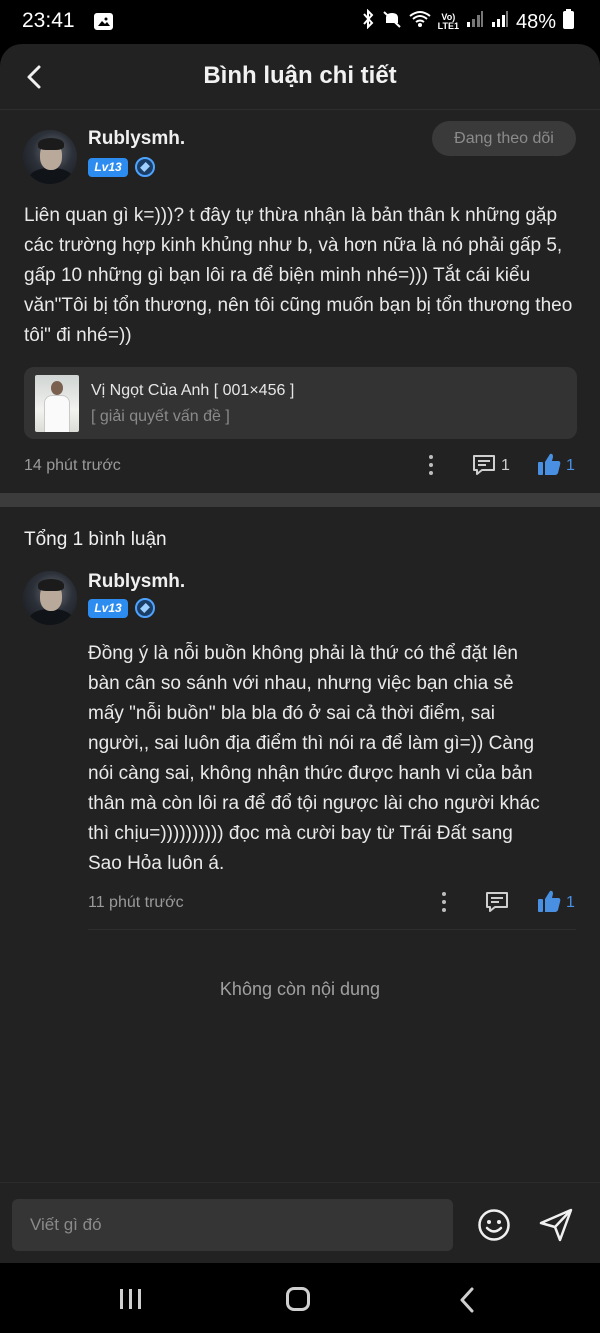 The image size is (600, 1333). Describe the element at coordinates (232, 1225) in the screenshot. I see `comment-input` at that location.